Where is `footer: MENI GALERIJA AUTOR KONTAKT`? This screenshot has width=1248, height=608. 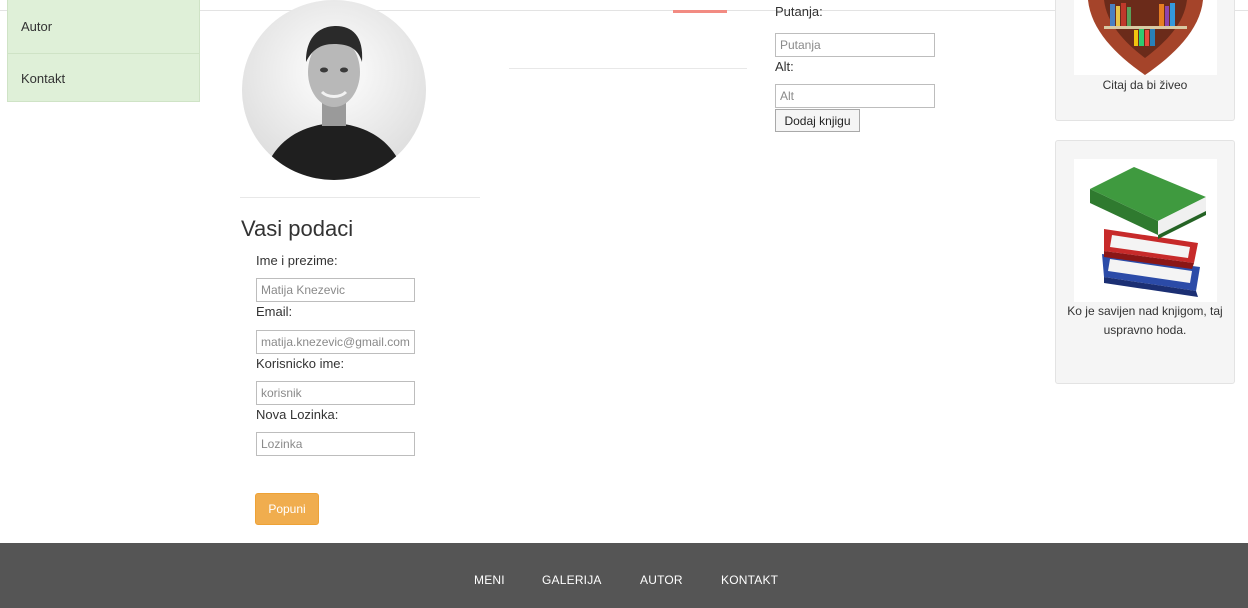
footer: MENI GALERIJA AUTOR KONTAKT is located at coordinates (624, 575).